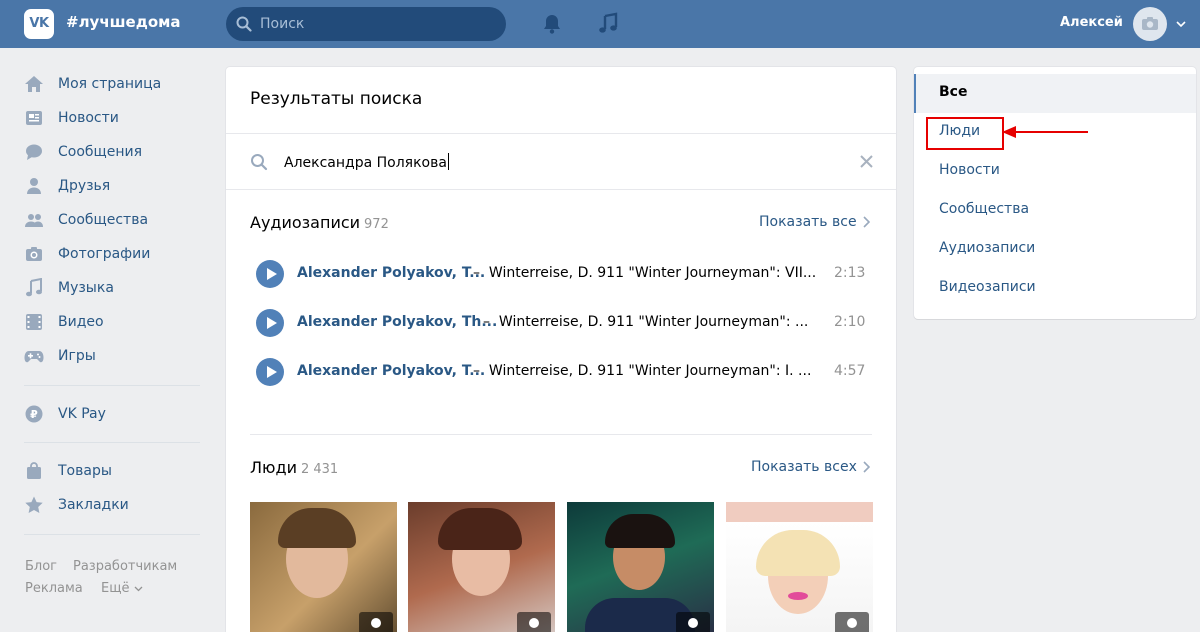 Image resolution: width=1200 pixels, height=632 pixels. I want to click on nav-friends: Друзья, so click(114, 186).